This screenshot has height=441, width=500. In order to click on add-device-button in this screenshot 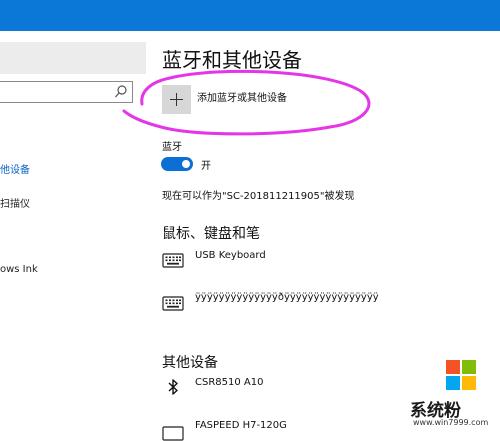, I will do `click(176, 99)`.